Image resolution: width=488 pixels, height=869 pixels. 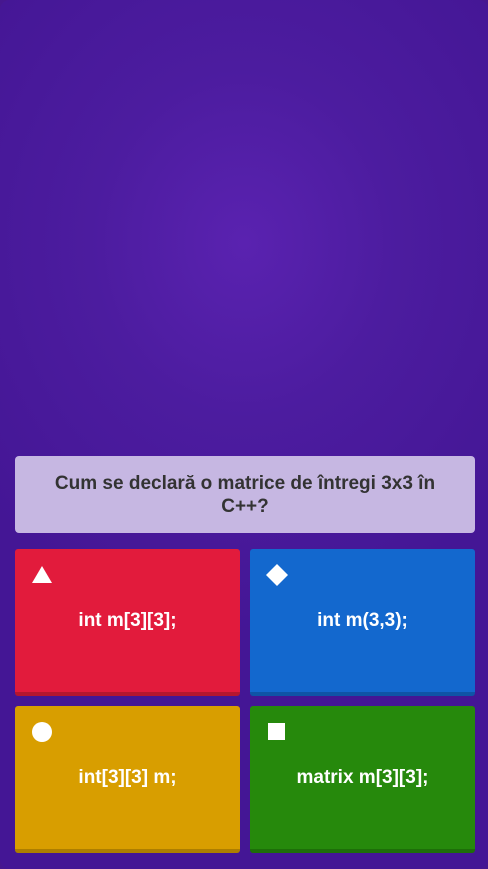 I want to click on square-icon, so click(x=276, y=731).